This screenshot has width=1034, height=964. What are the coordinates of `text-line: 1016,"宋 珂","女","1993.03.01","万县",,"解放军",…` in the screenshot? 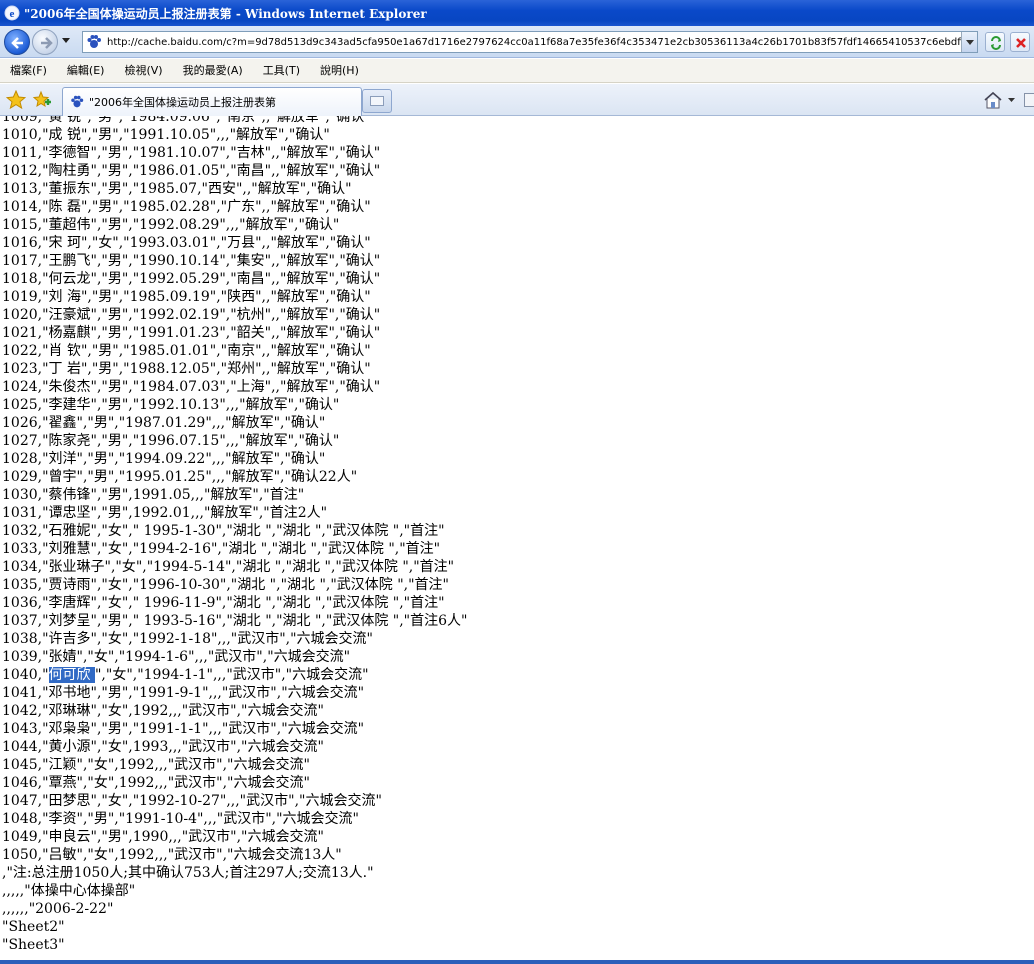 It's located at (186, 243).